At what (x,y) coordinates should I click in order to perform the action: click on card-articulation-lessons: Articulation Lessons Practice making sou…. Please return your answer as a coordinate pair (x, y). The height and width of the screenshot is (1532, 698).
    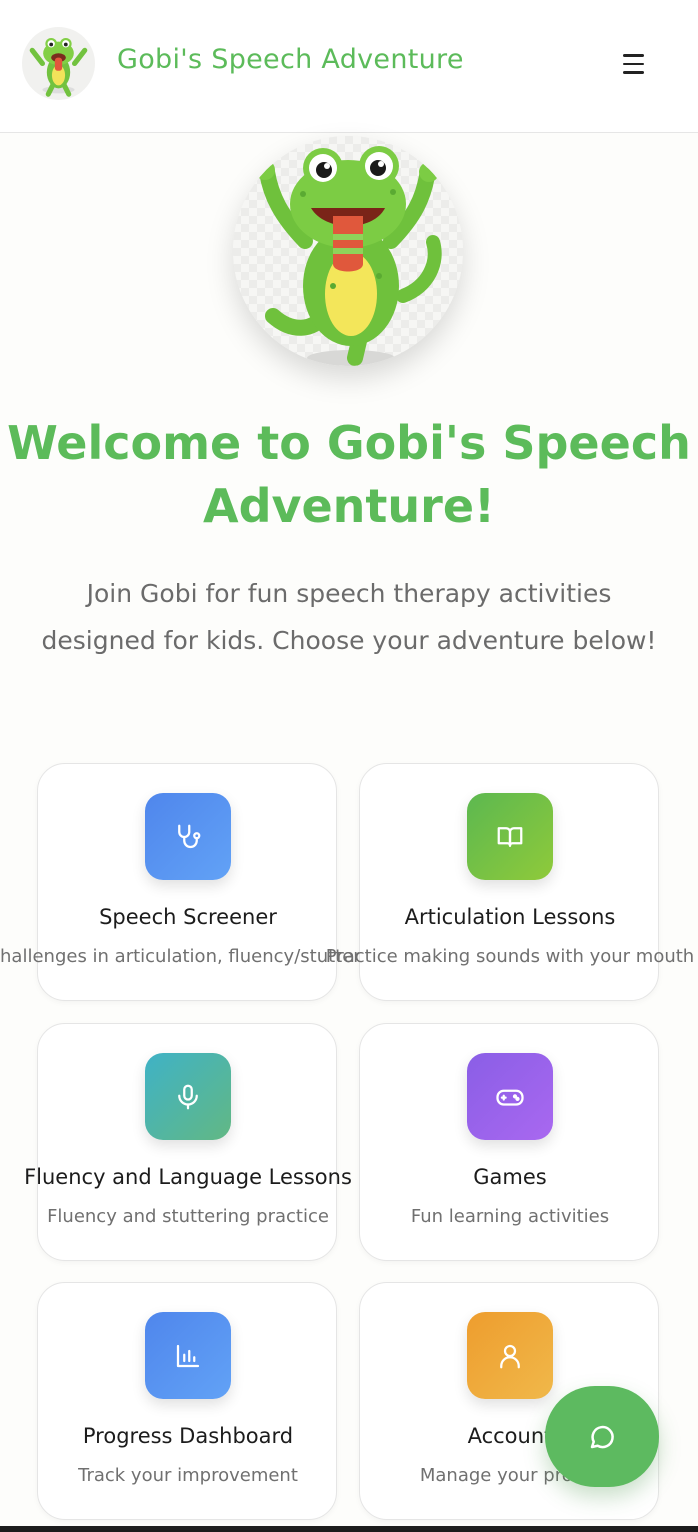
    Looking at the image, I should click on (510, 882).